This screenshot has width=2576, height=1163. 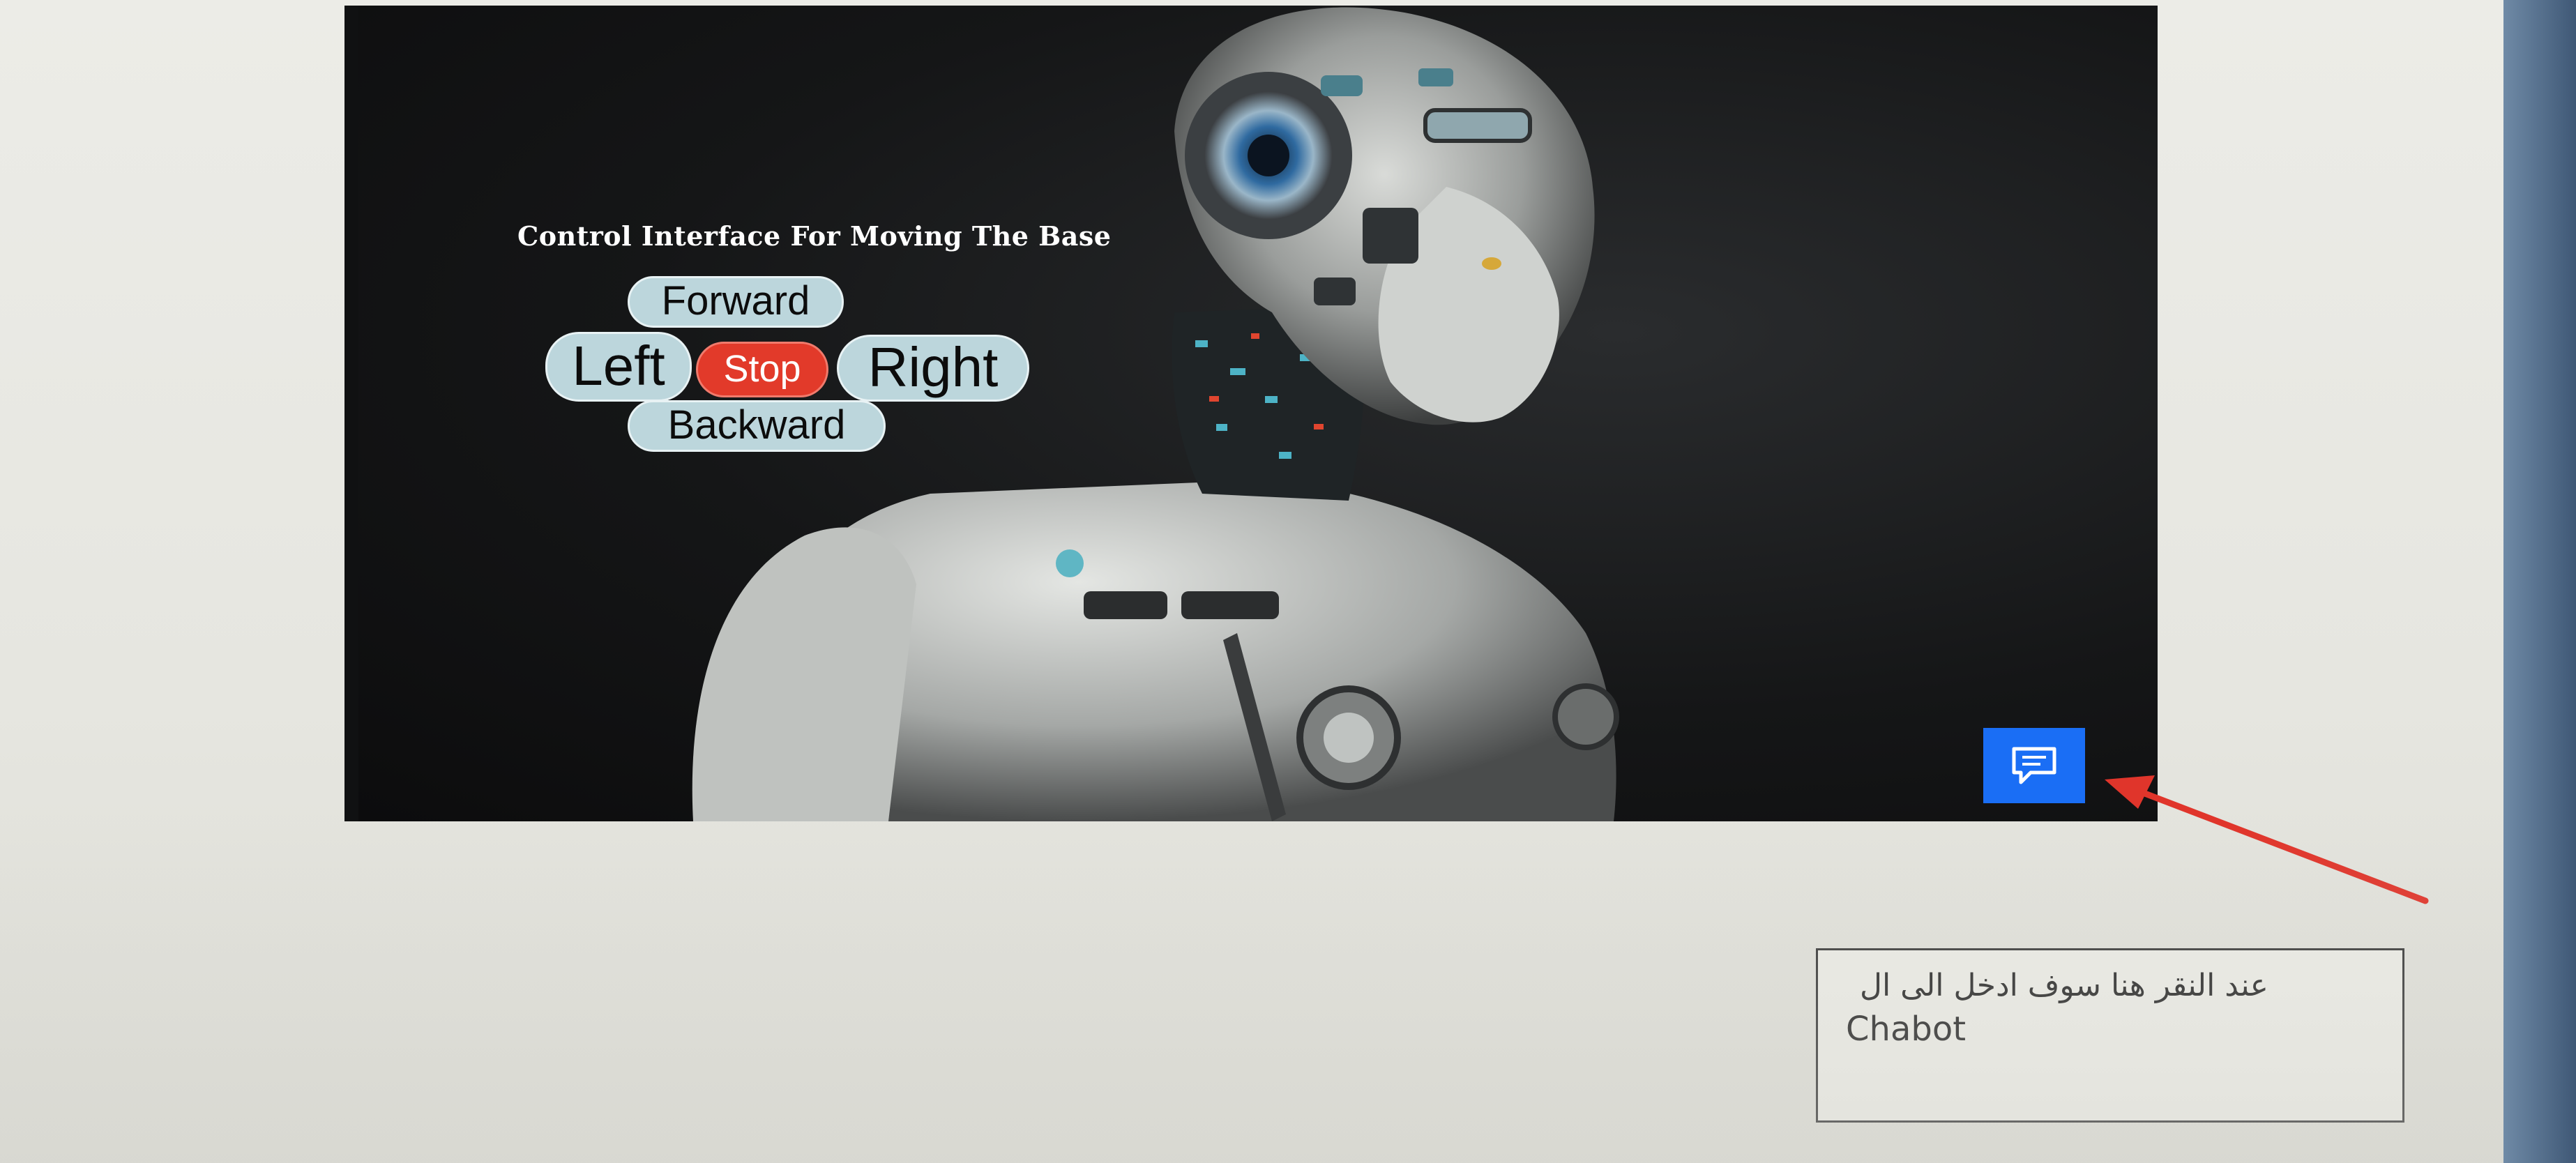 I want to click on chat-icon, so click(x=2034, y=765).